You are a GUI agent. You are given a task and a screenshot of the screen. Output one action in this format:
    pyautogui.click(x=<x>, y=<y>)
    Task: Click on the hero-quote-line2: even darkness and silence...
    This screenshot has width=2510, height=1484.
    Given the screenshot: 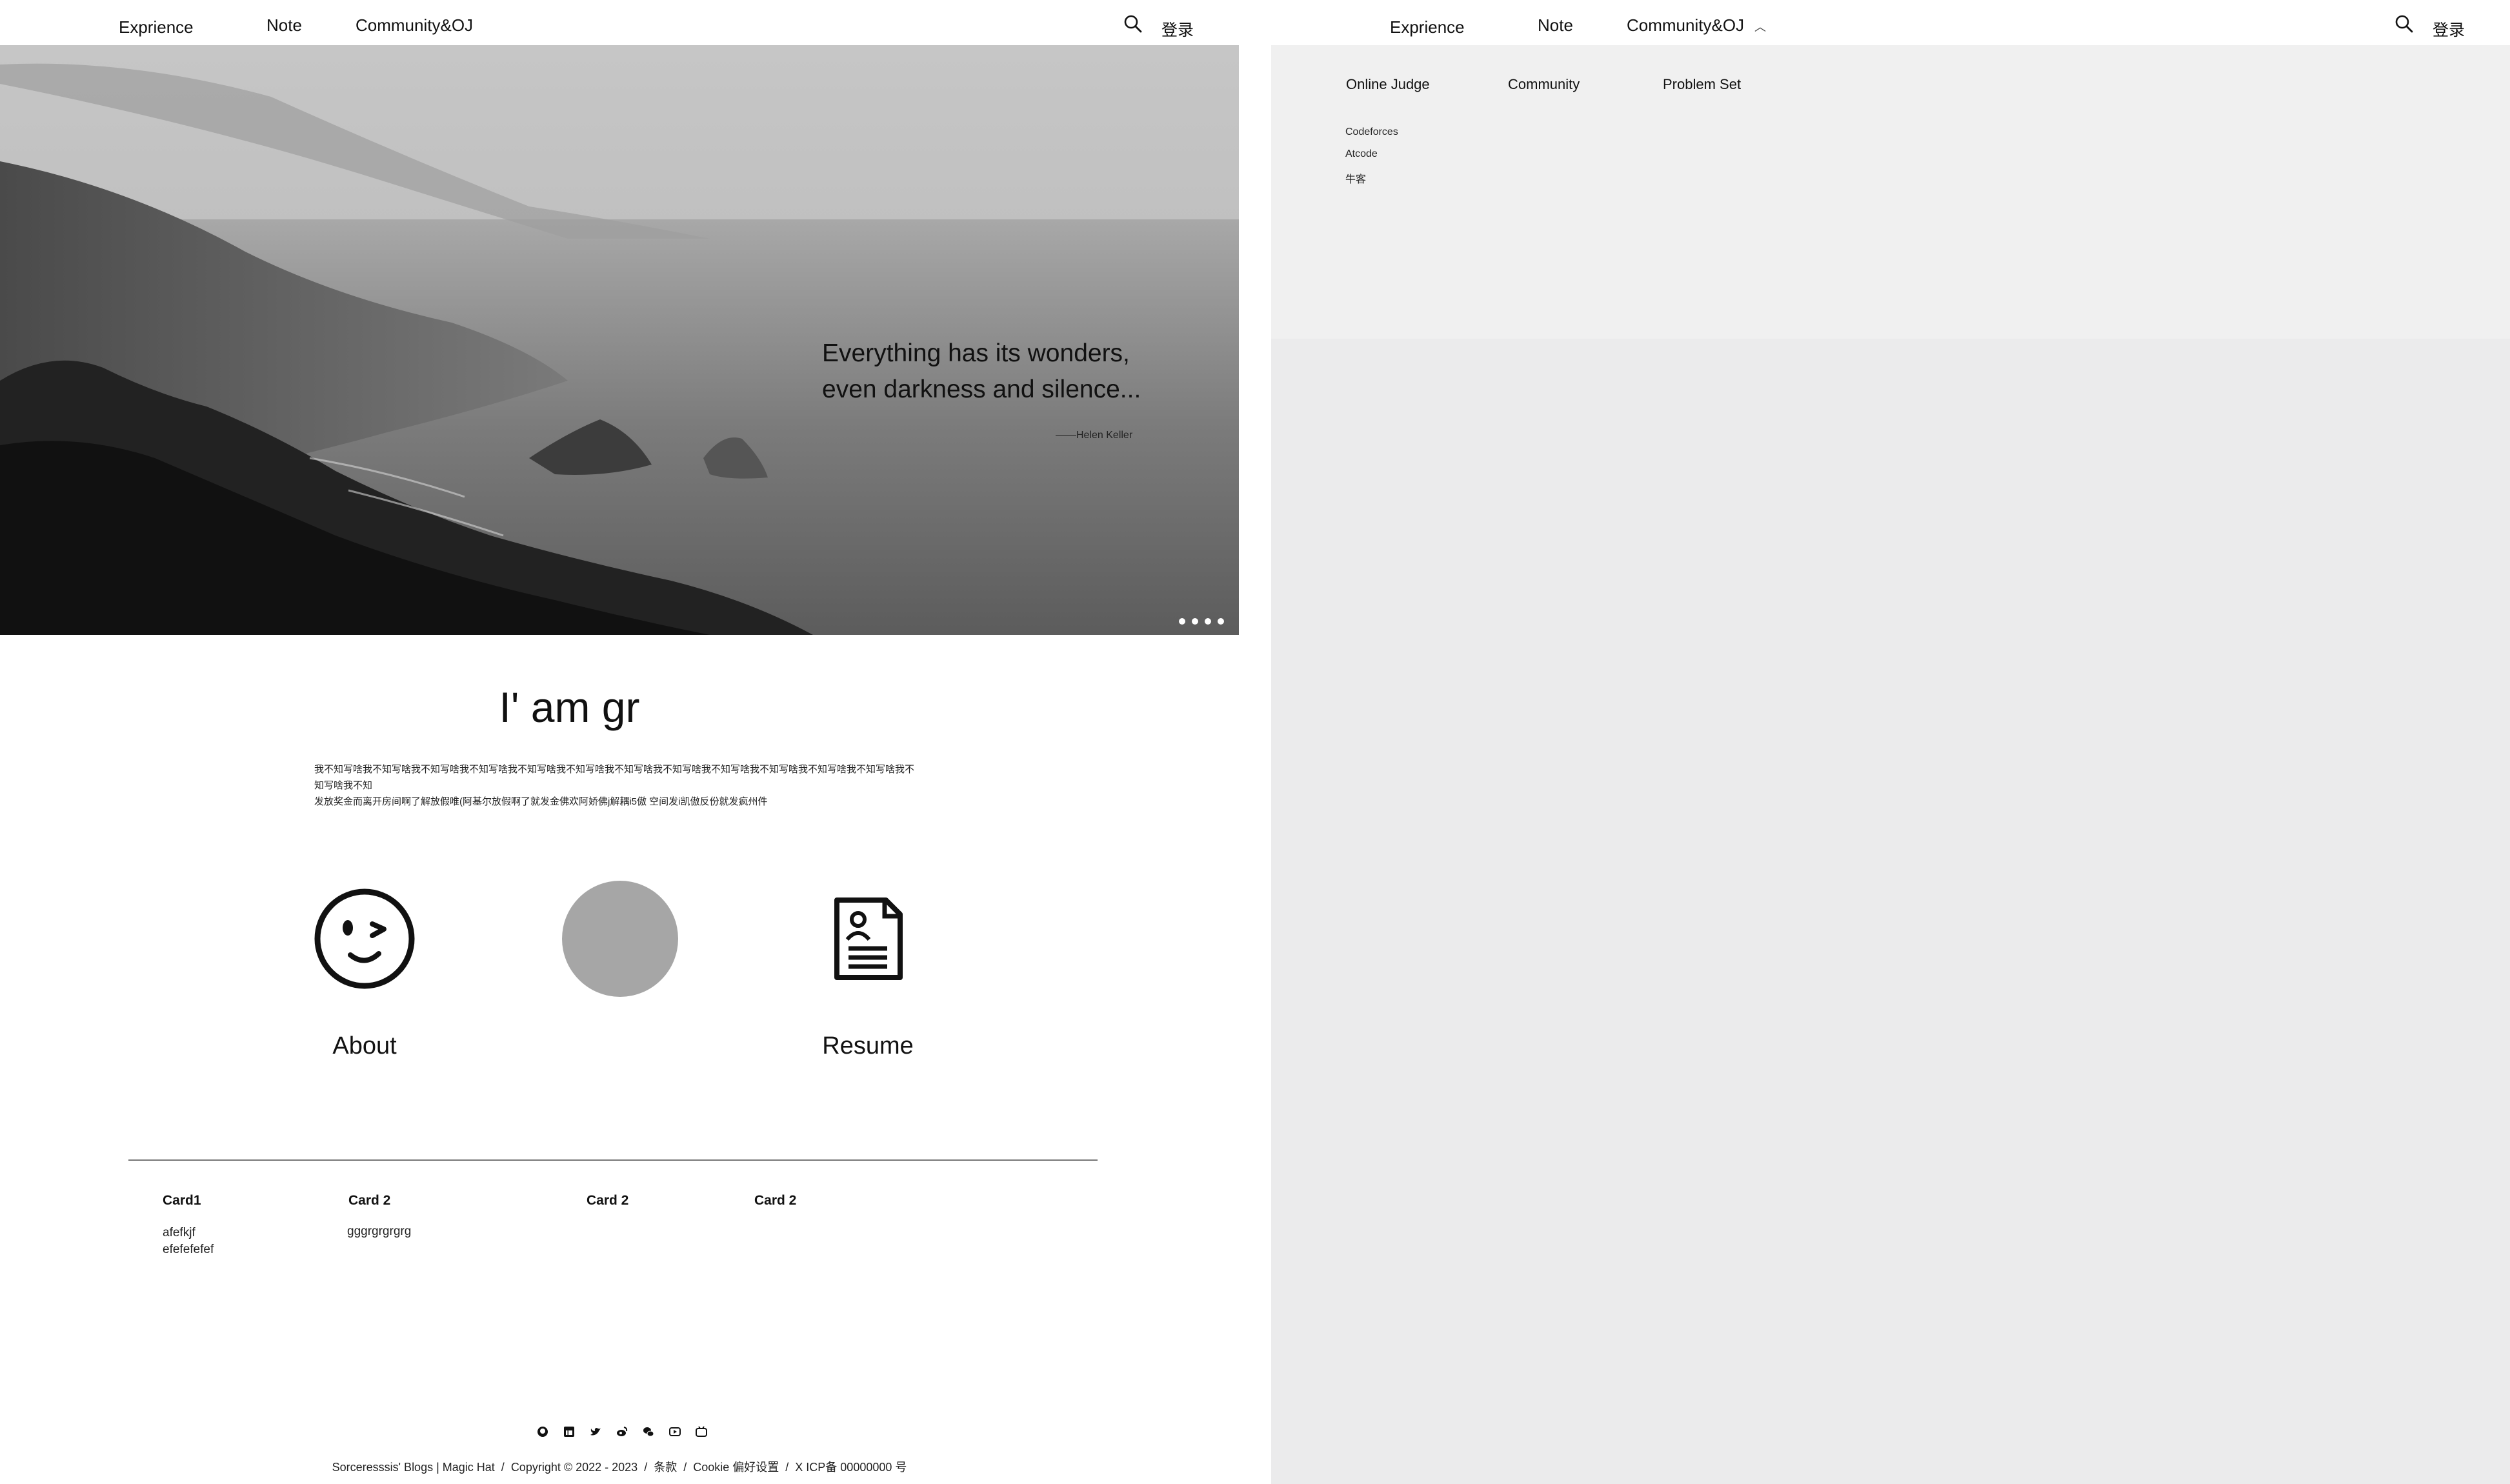 What is the action you would take?
    pyautogui.click(x=981, y=389)
    